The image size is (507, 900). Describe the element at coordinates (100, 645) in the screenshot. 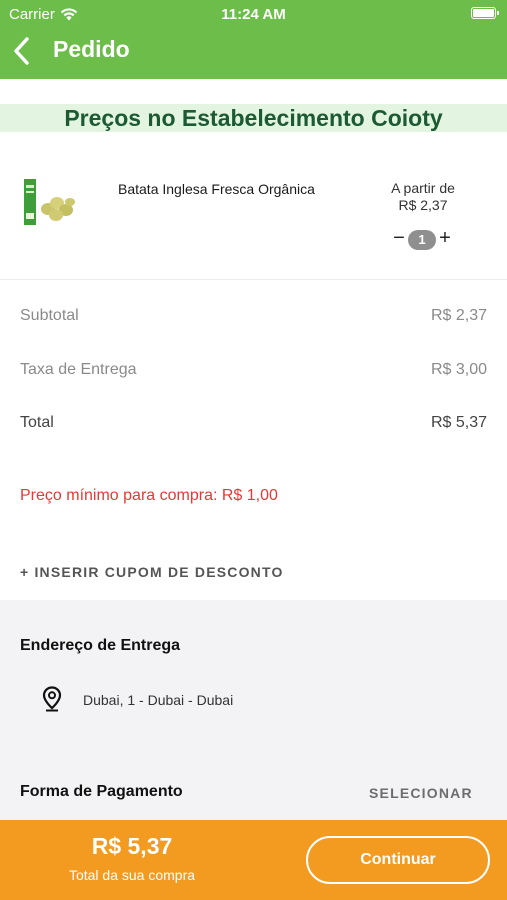

I see `delivery-address-title: Endereço de Entrega` at that location.